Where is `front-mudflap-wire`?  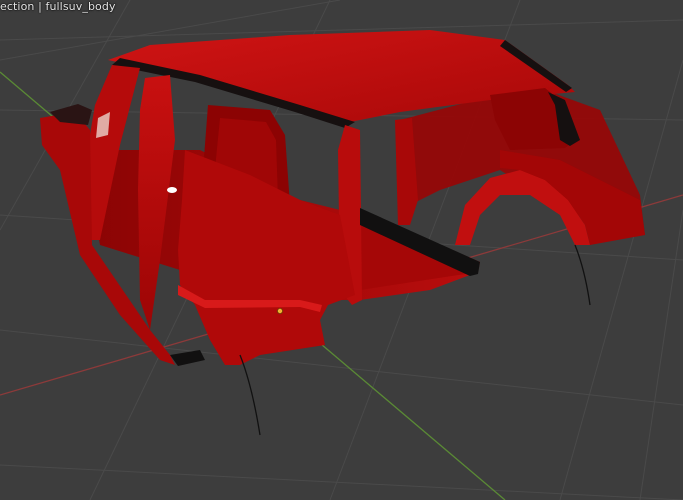
front-mudflap-wire is located at coordinates (250, 395).